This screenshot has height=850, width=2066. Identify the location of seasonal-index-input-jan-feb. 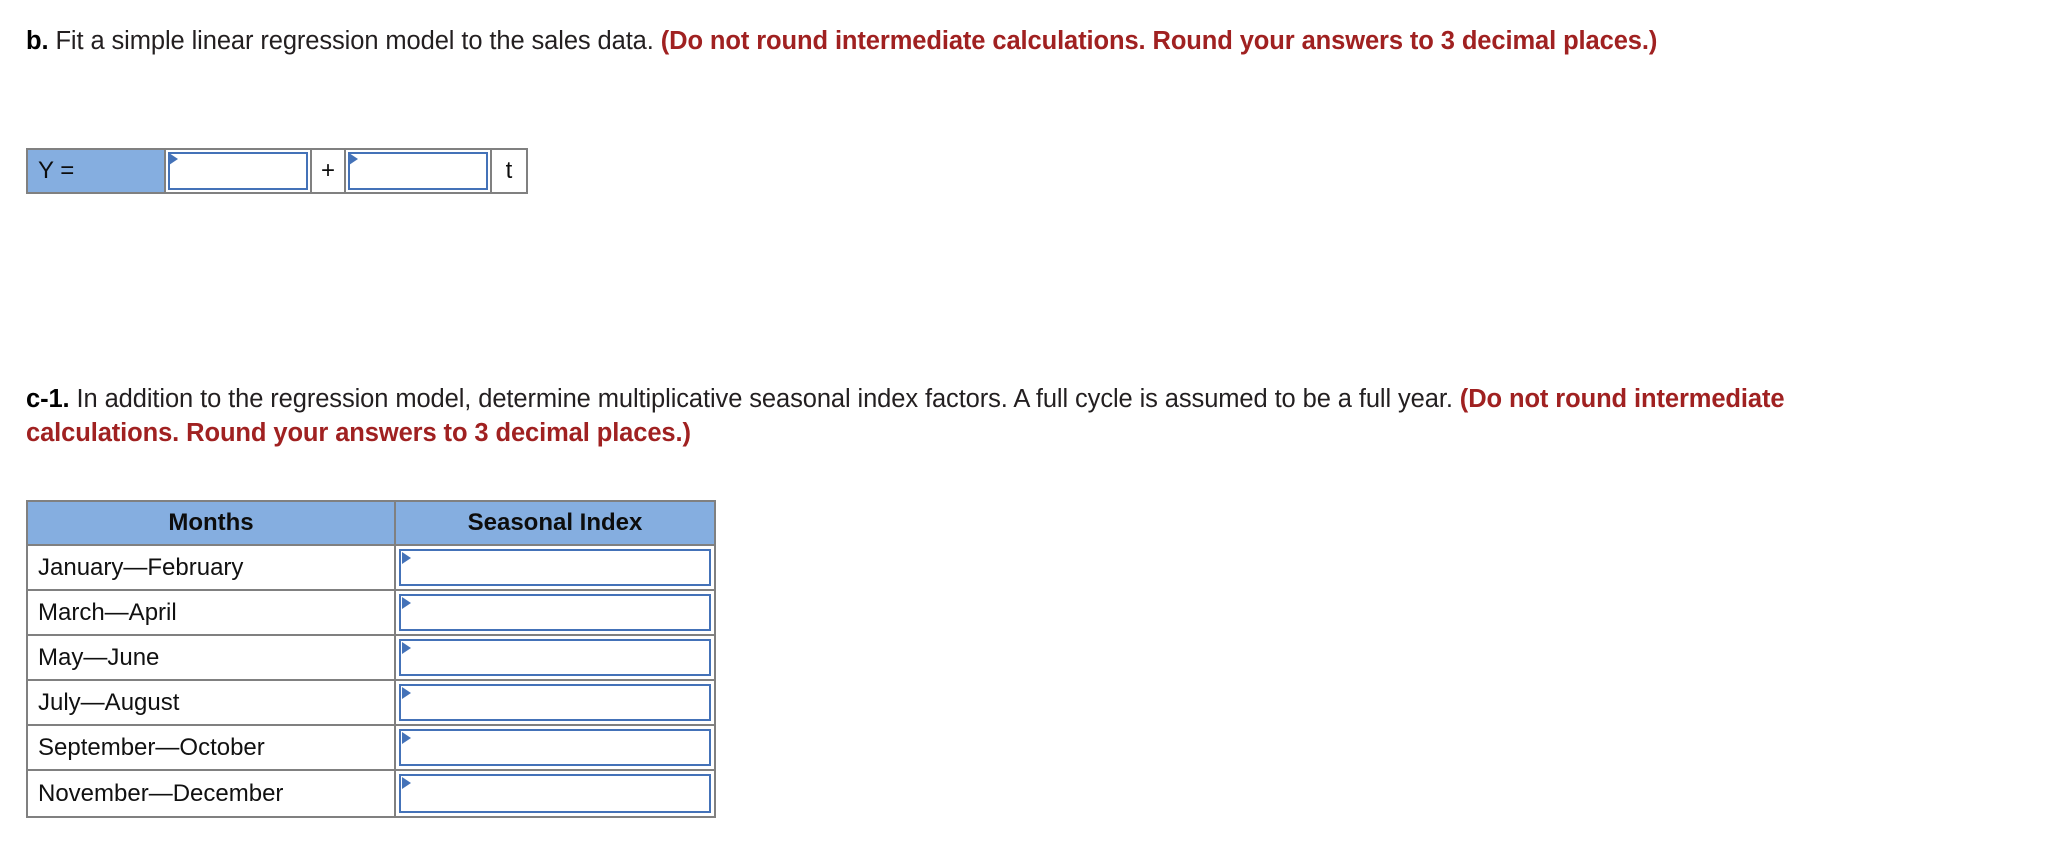
(555, 567).